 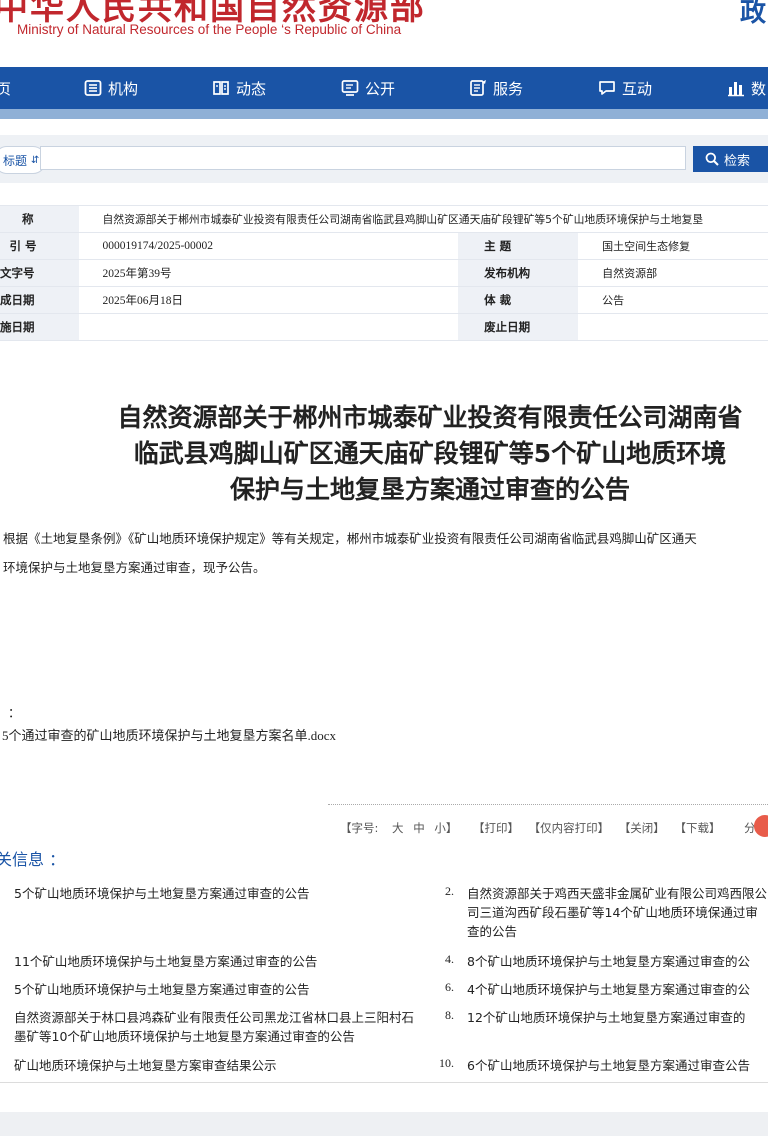 I want to click on chat-icon, so click(x=607, y=88).